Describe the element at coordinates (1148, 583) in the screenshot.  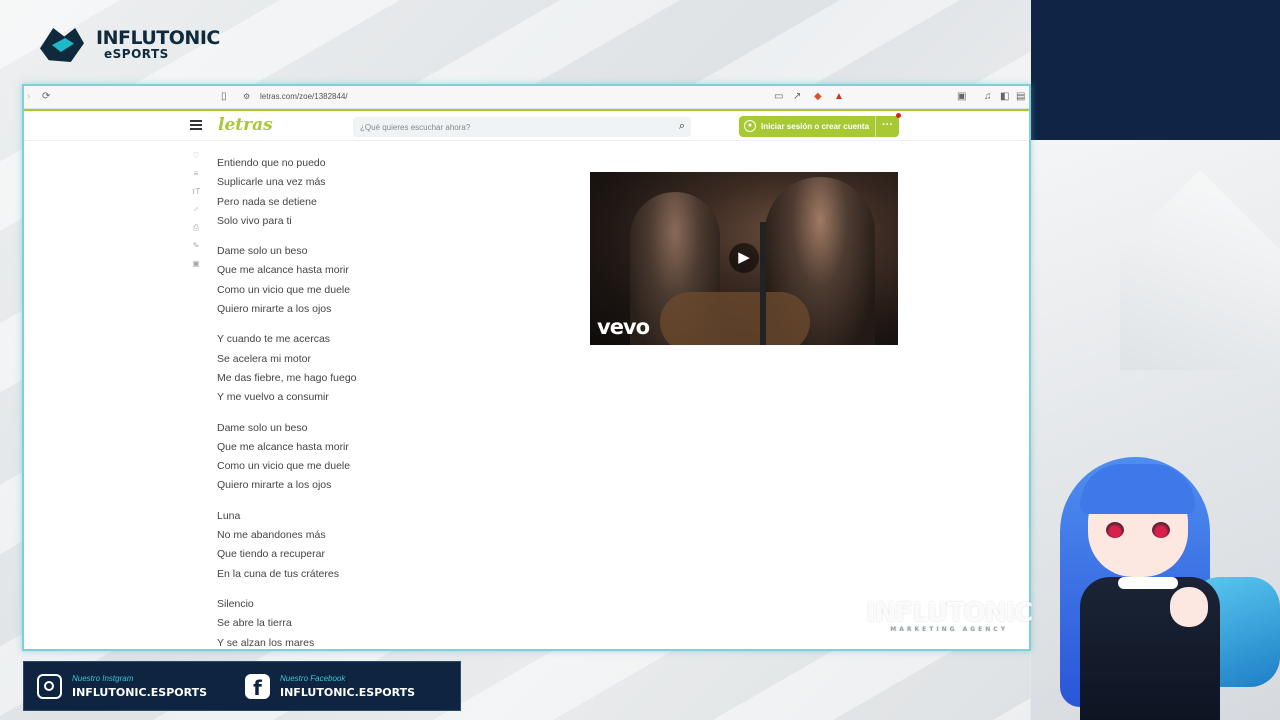
I see `avatar-collar` at that location.